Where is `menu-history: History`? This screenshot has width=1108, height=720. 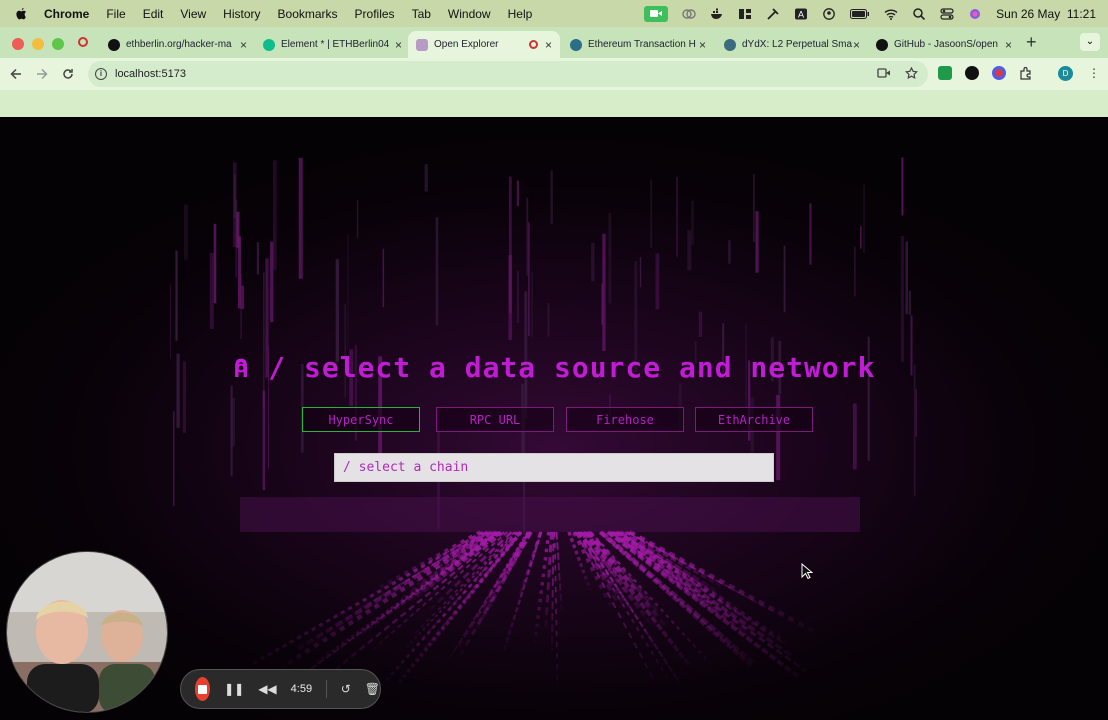 menu-history: History is located at coordinates (241, 14).